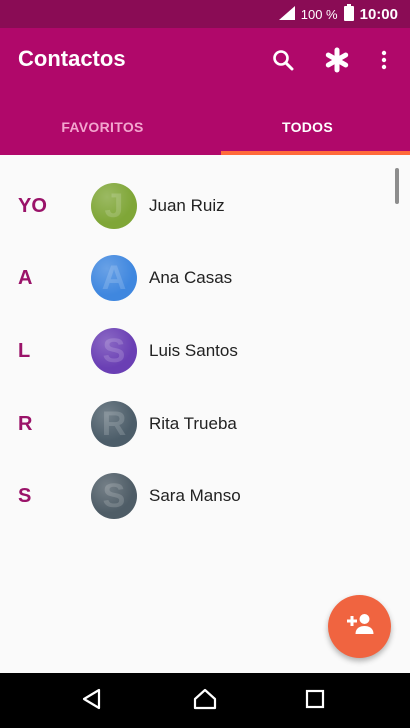 The width and height of the screenshot is (410, 728). I want to click on section-letter: L, so click(24, 350).